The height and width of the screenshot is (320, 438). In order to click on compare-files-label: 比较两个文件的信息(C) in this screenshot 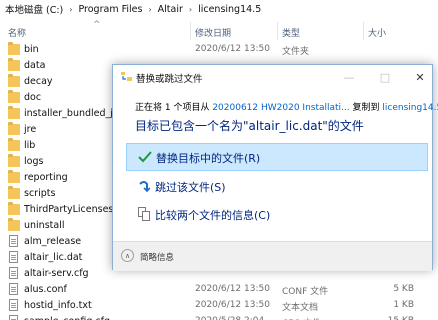, I will do `click(213, 215)`.